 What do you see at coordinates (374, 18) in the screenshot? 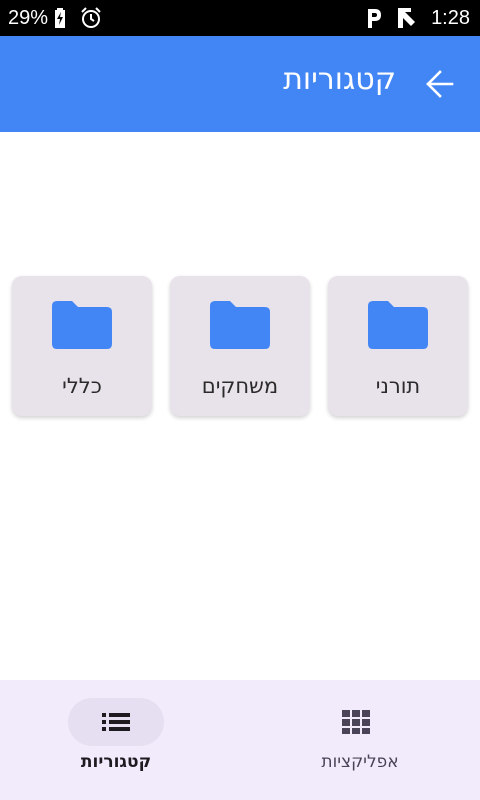
I see `parking-icon` at bounding box center [374, 18].